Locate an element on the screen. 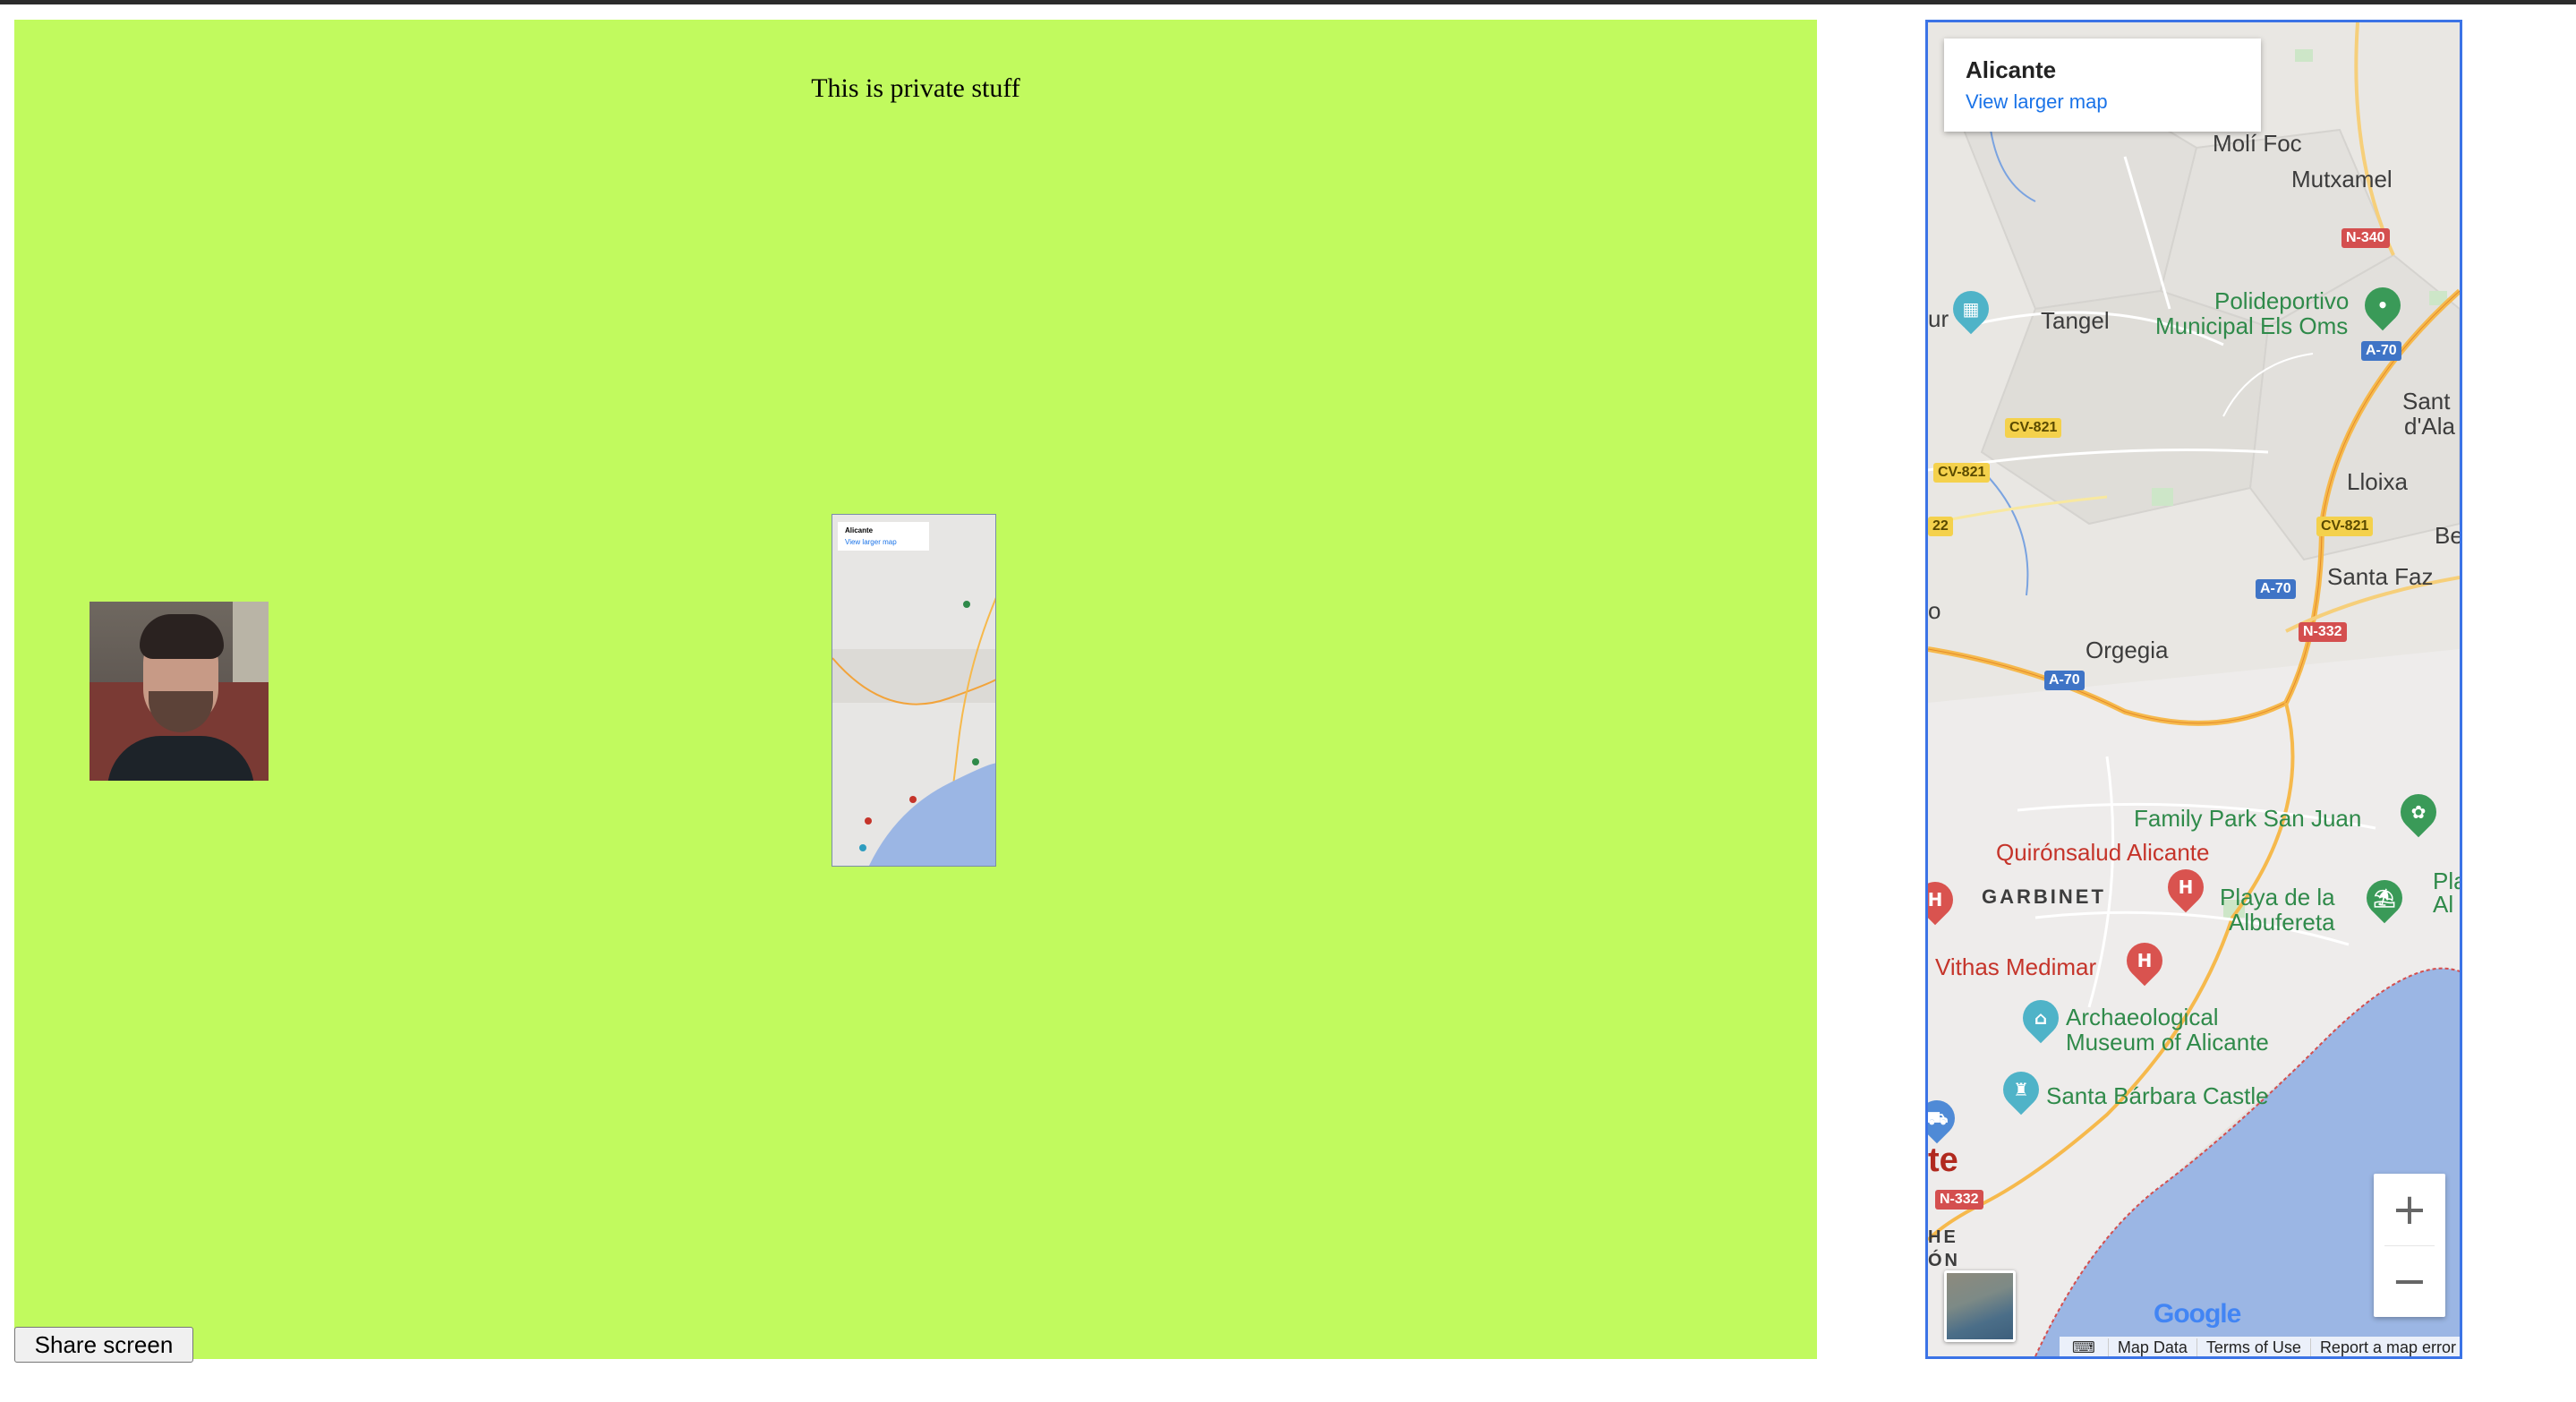 The width and height of the screenshot is (2576, 1402). map-label-quironsalud: Quirónsalud Alicante is located at coordinates (2103, 852).